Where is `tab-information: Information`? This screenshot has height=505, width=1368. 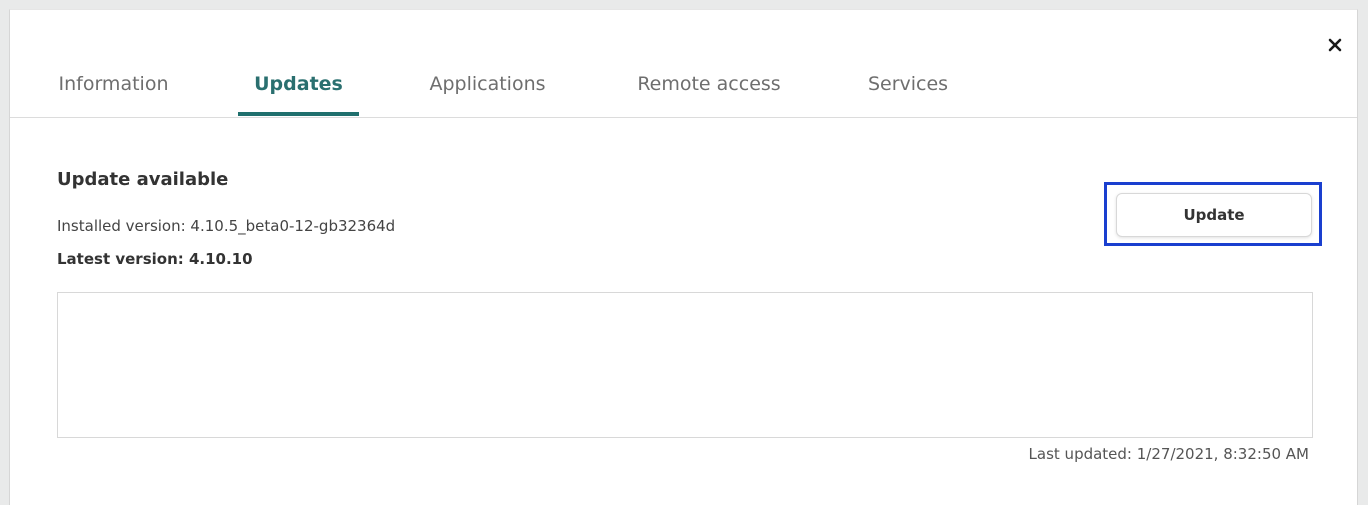 tab-information: Information is located at coordinates (113, 94).